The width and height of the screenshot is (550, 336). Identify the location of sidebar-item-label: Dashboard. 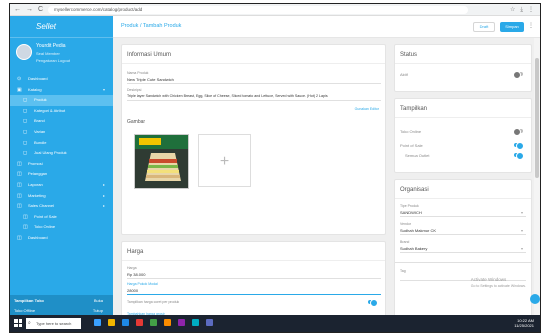
(38, 237).